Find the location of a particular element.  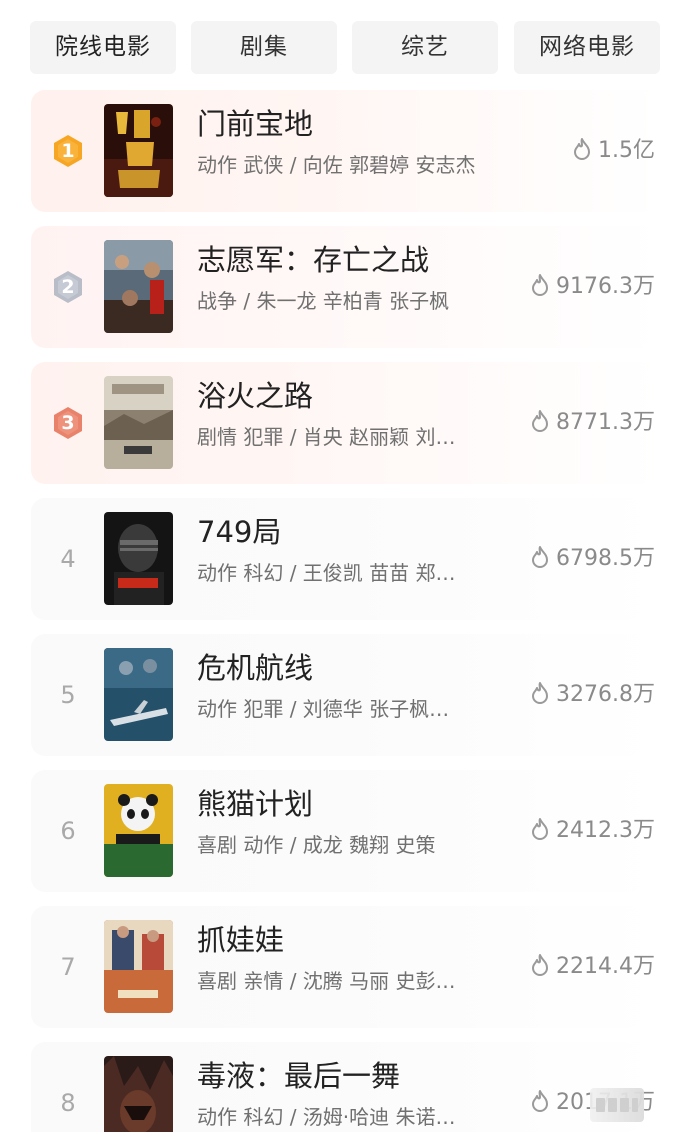

ranking-item: 2 志愿军：存亡之战 战争 / 朱一龙 辛柏青 张子枫 9176.3万 is located at coordinates (346, 287).